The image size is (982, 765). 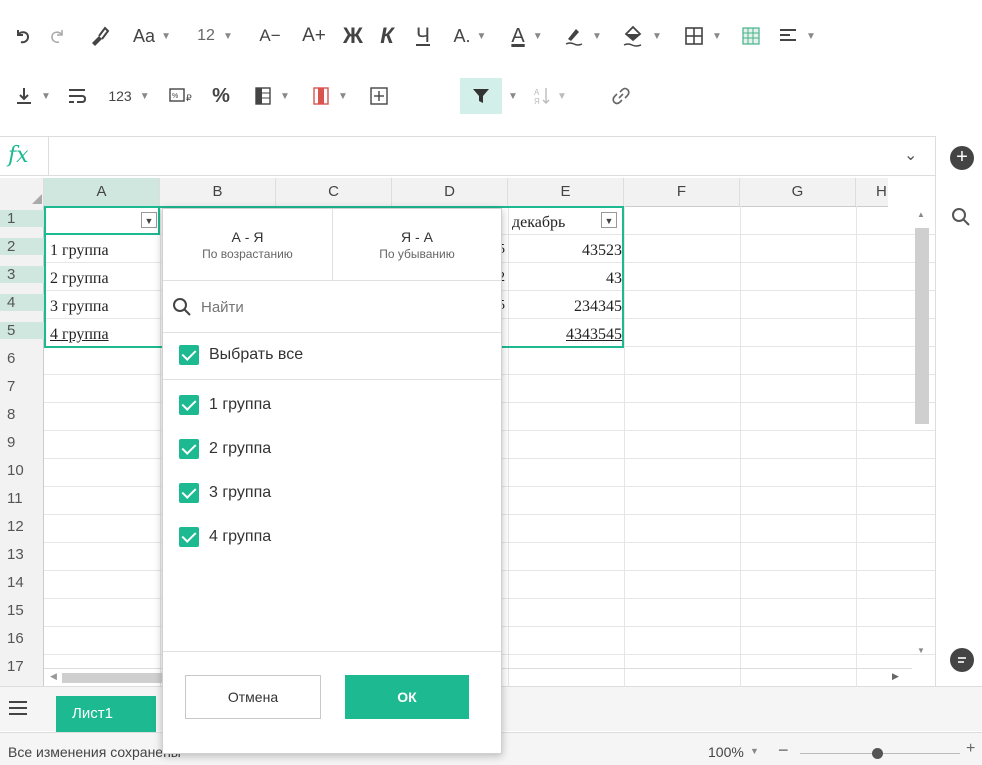 I want to click on underline-button: Ч, so click(x=423, y=36).